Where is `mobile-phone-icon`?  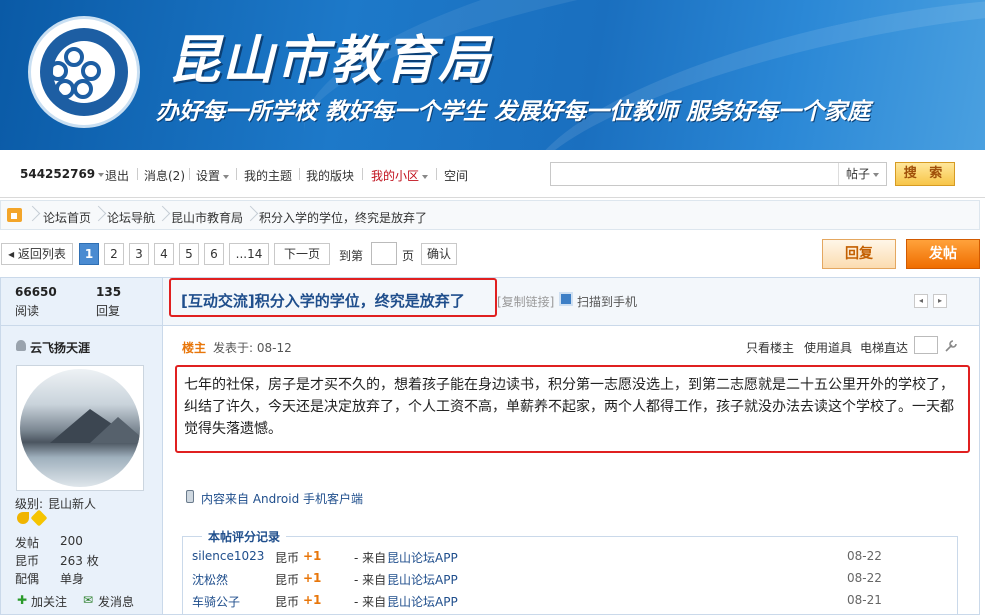
mobile-phone-icon is located at coordinates (190, 496).